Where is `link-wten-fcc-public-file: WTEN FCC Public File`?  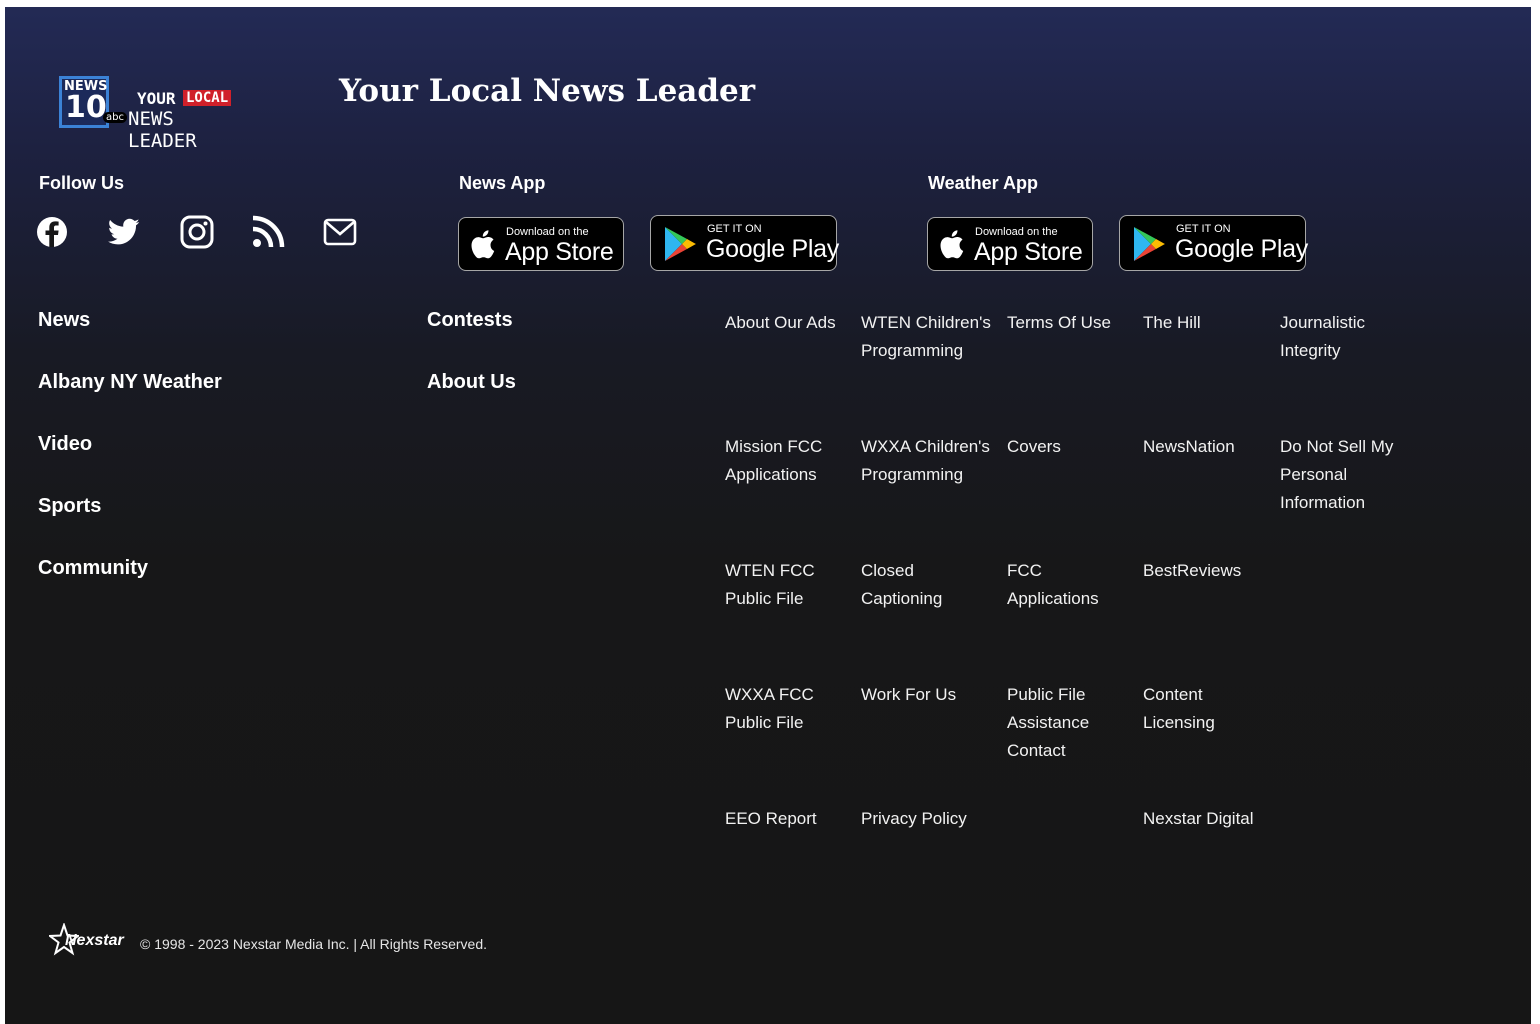
link-wten-fcc-public-file: WTEN FCC Public File is located at coordinates (795, 585).